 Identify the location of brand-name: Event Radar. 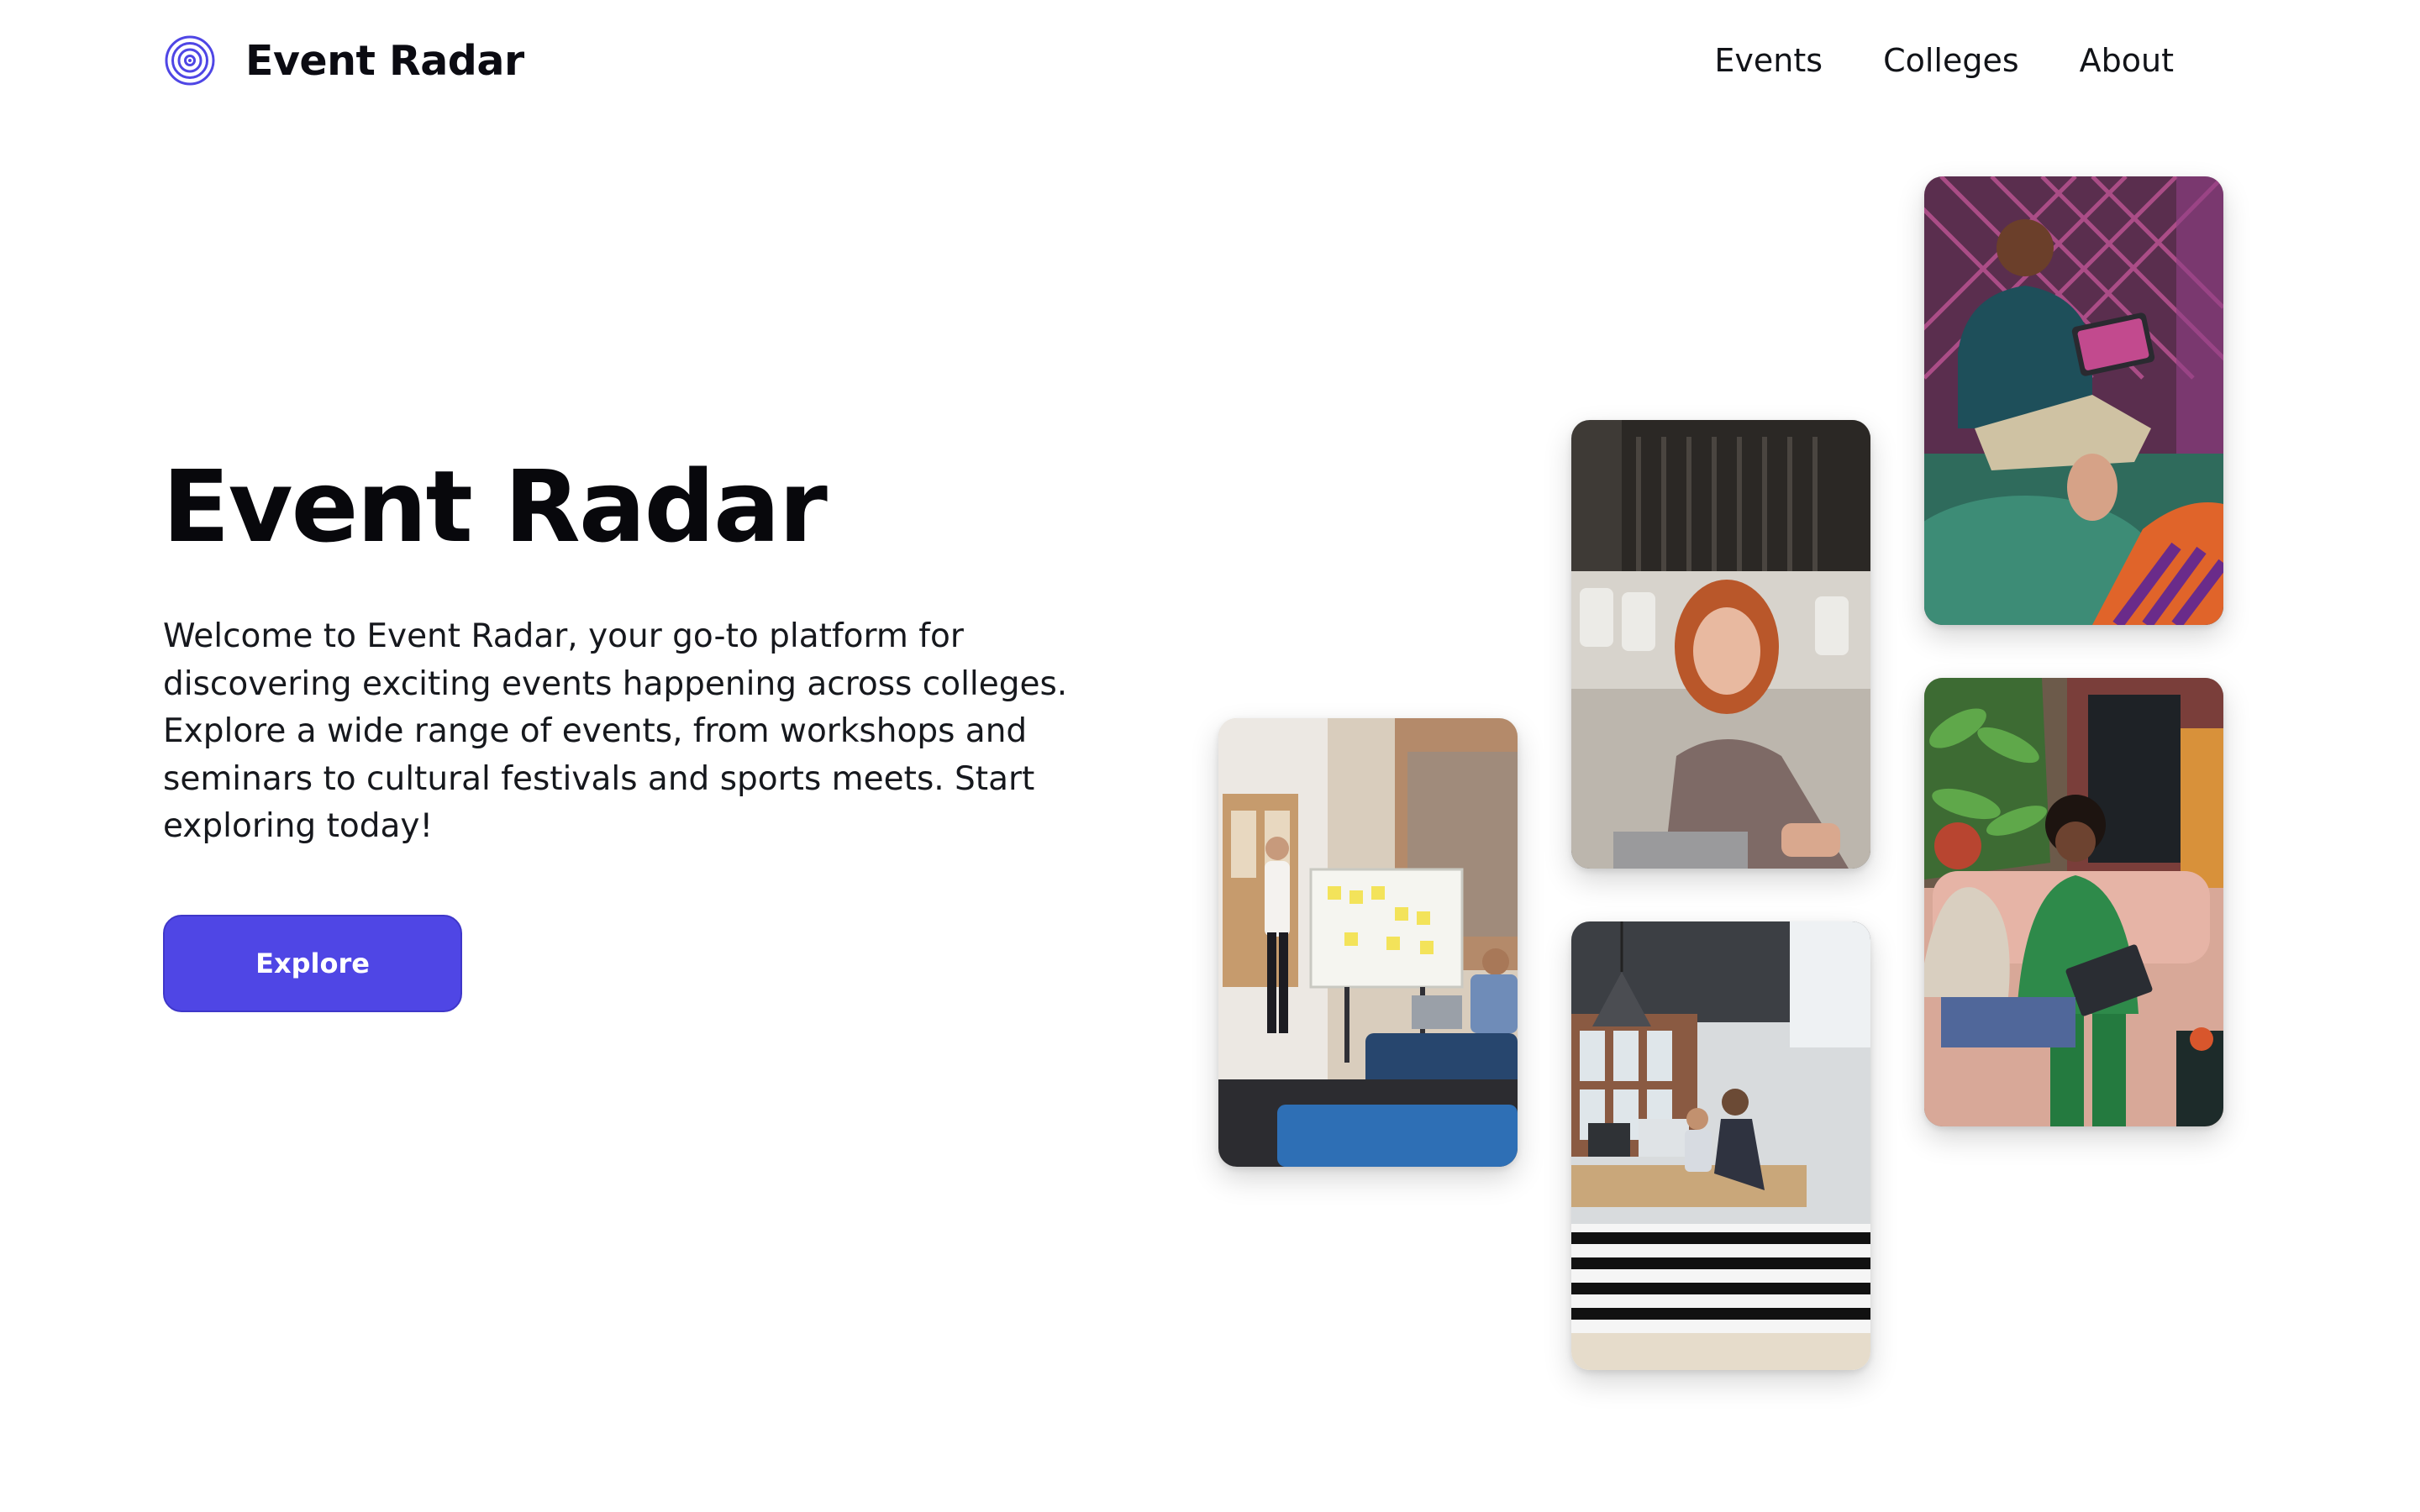
(384, 60).